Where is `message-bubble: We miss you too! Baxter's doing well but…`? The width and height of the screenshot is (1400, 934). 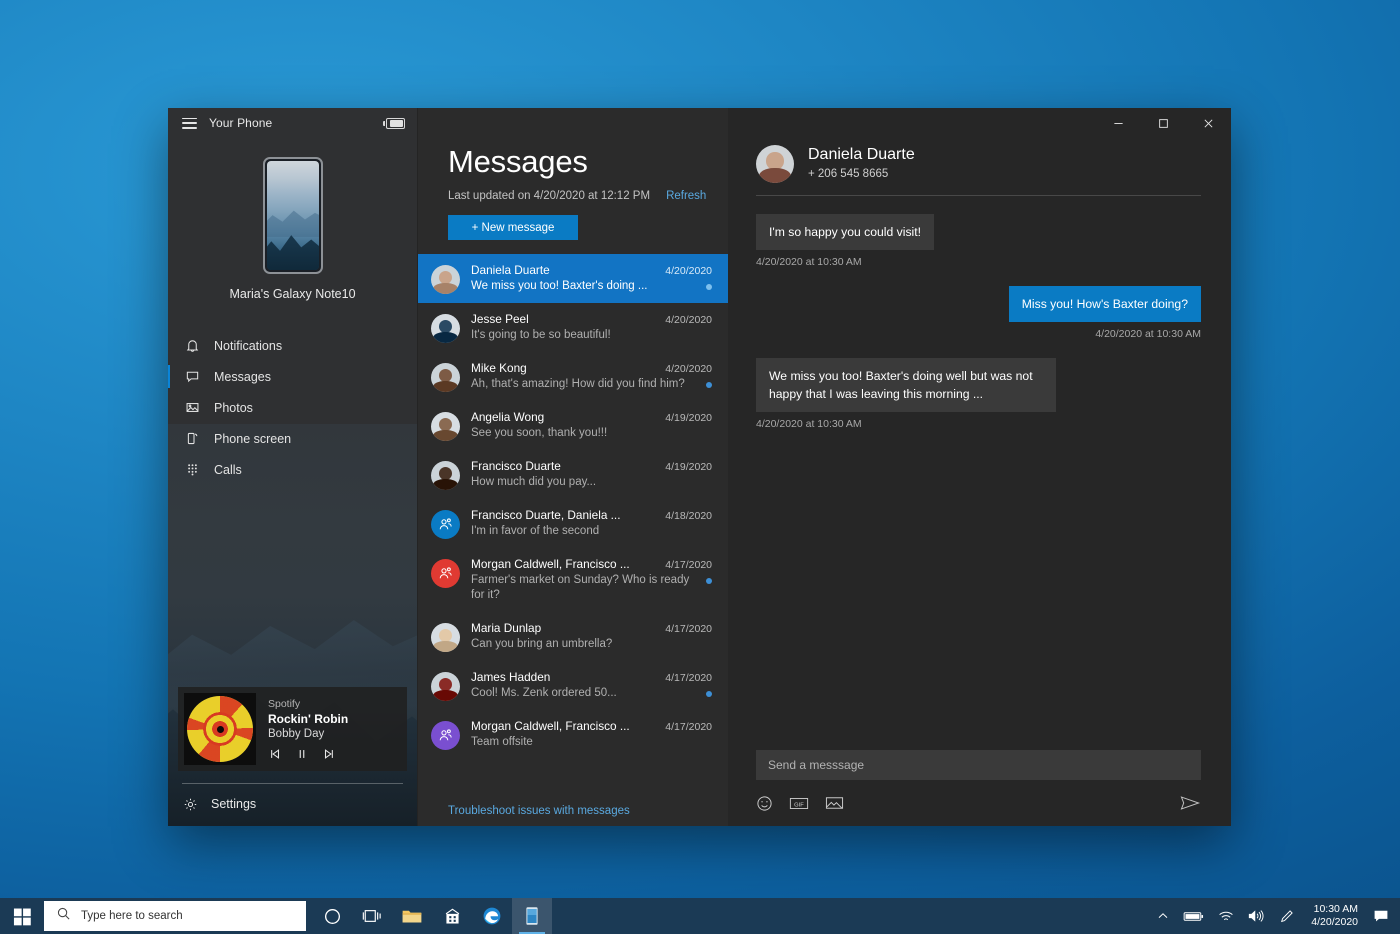 message-bubble: We miss you too! Baxter's doing well but… is located at coordinates (906, 385).